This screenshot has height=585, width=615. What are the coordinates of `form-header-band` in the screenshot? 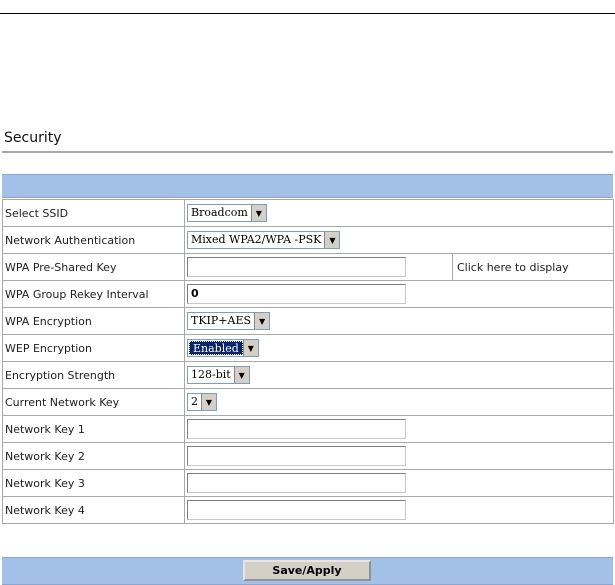 It's located at (307, 186).